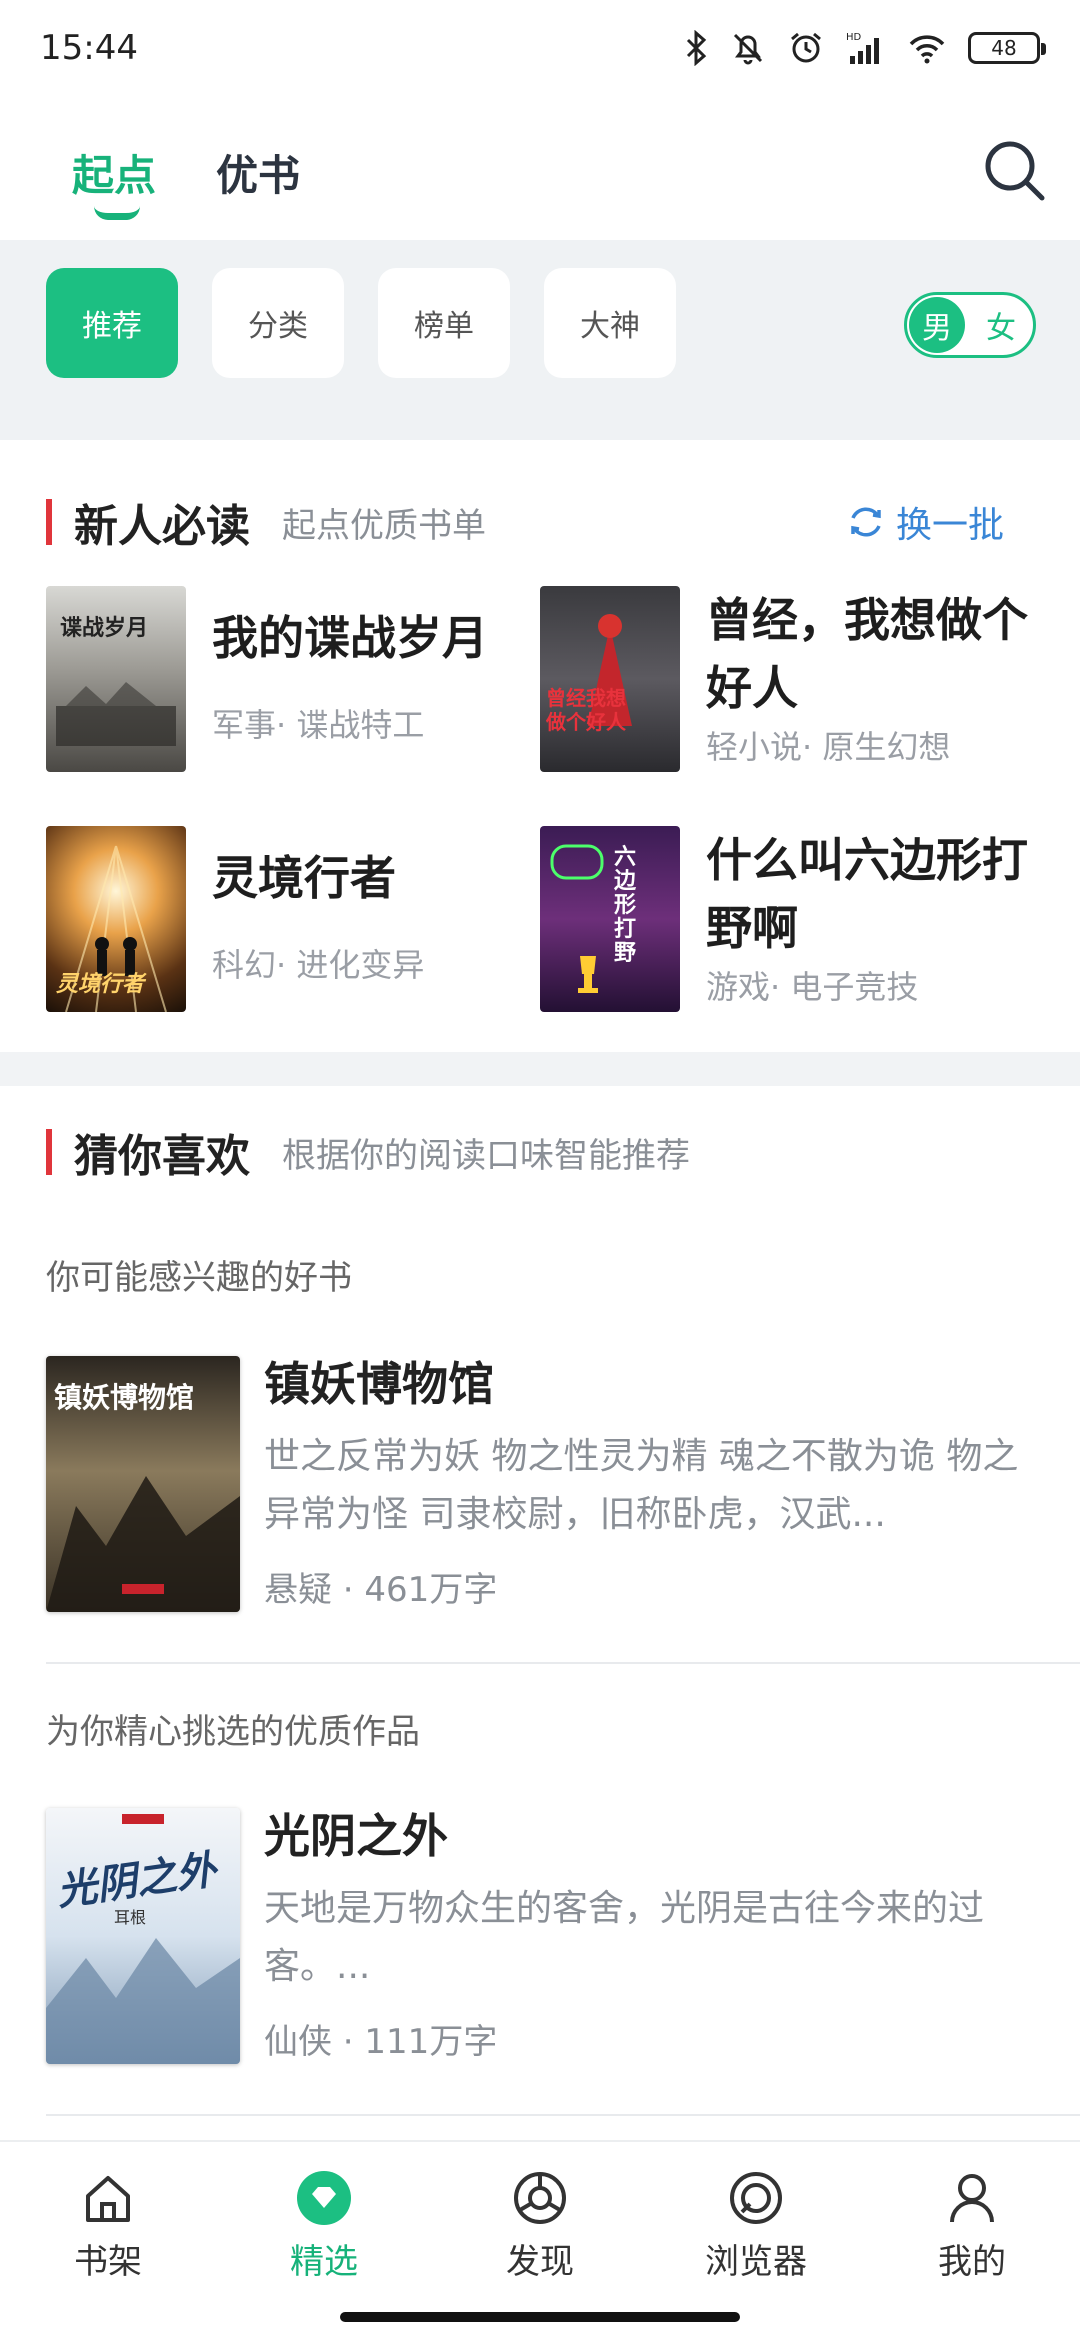 Image resolution: width=1080 pixels, height=2340 pixels. What do you see at coordinates (862, 48) in the screenshot?
I see `signal-icon: HD` at bounding box center [862, 48].